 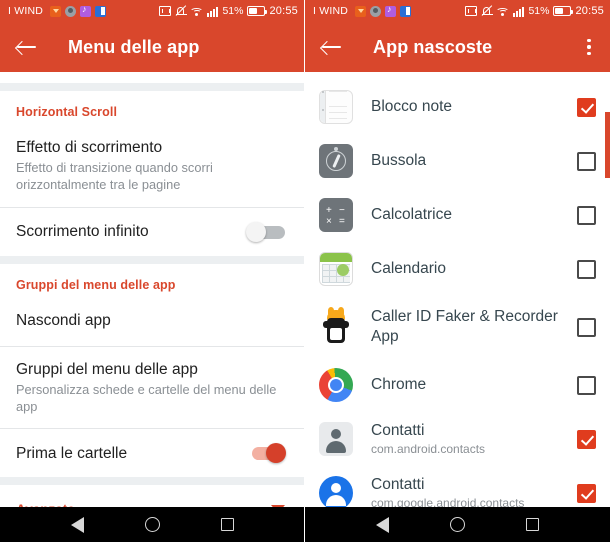 I want to click on app-bar-left: Menu delle app, so click(x=152, y=47).